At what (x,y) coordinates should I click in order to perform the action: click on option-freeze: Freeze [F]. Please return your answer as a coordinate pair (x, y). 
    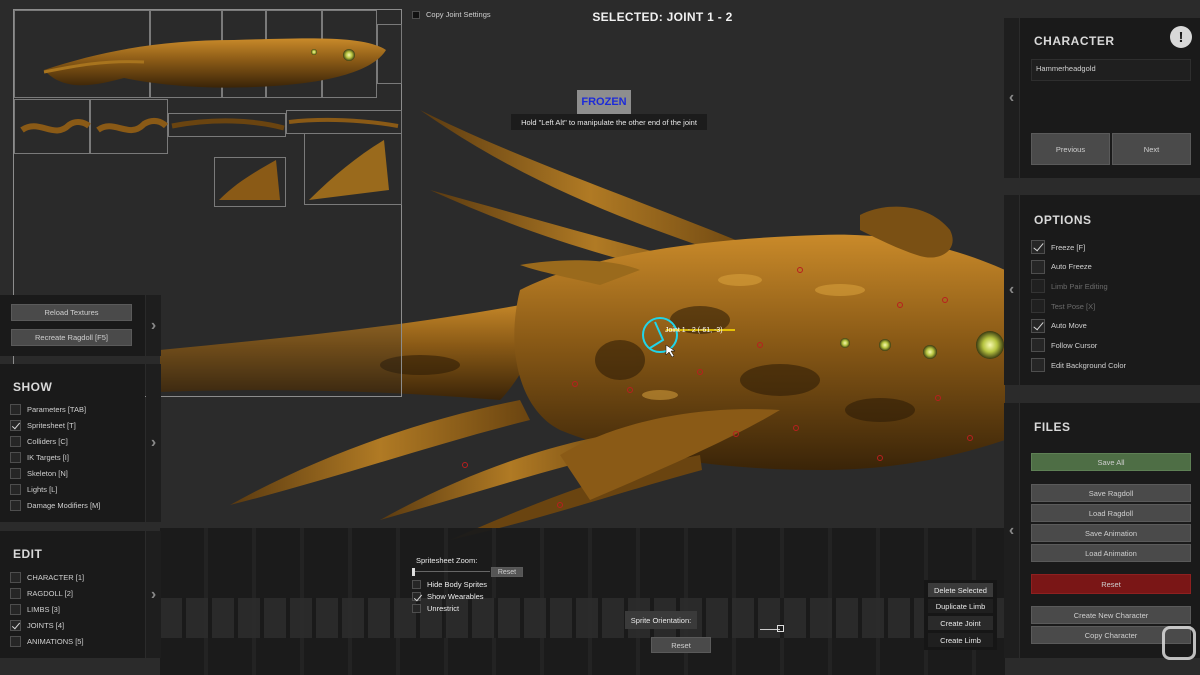
    Looking at the image, I should click on (1078, 247).